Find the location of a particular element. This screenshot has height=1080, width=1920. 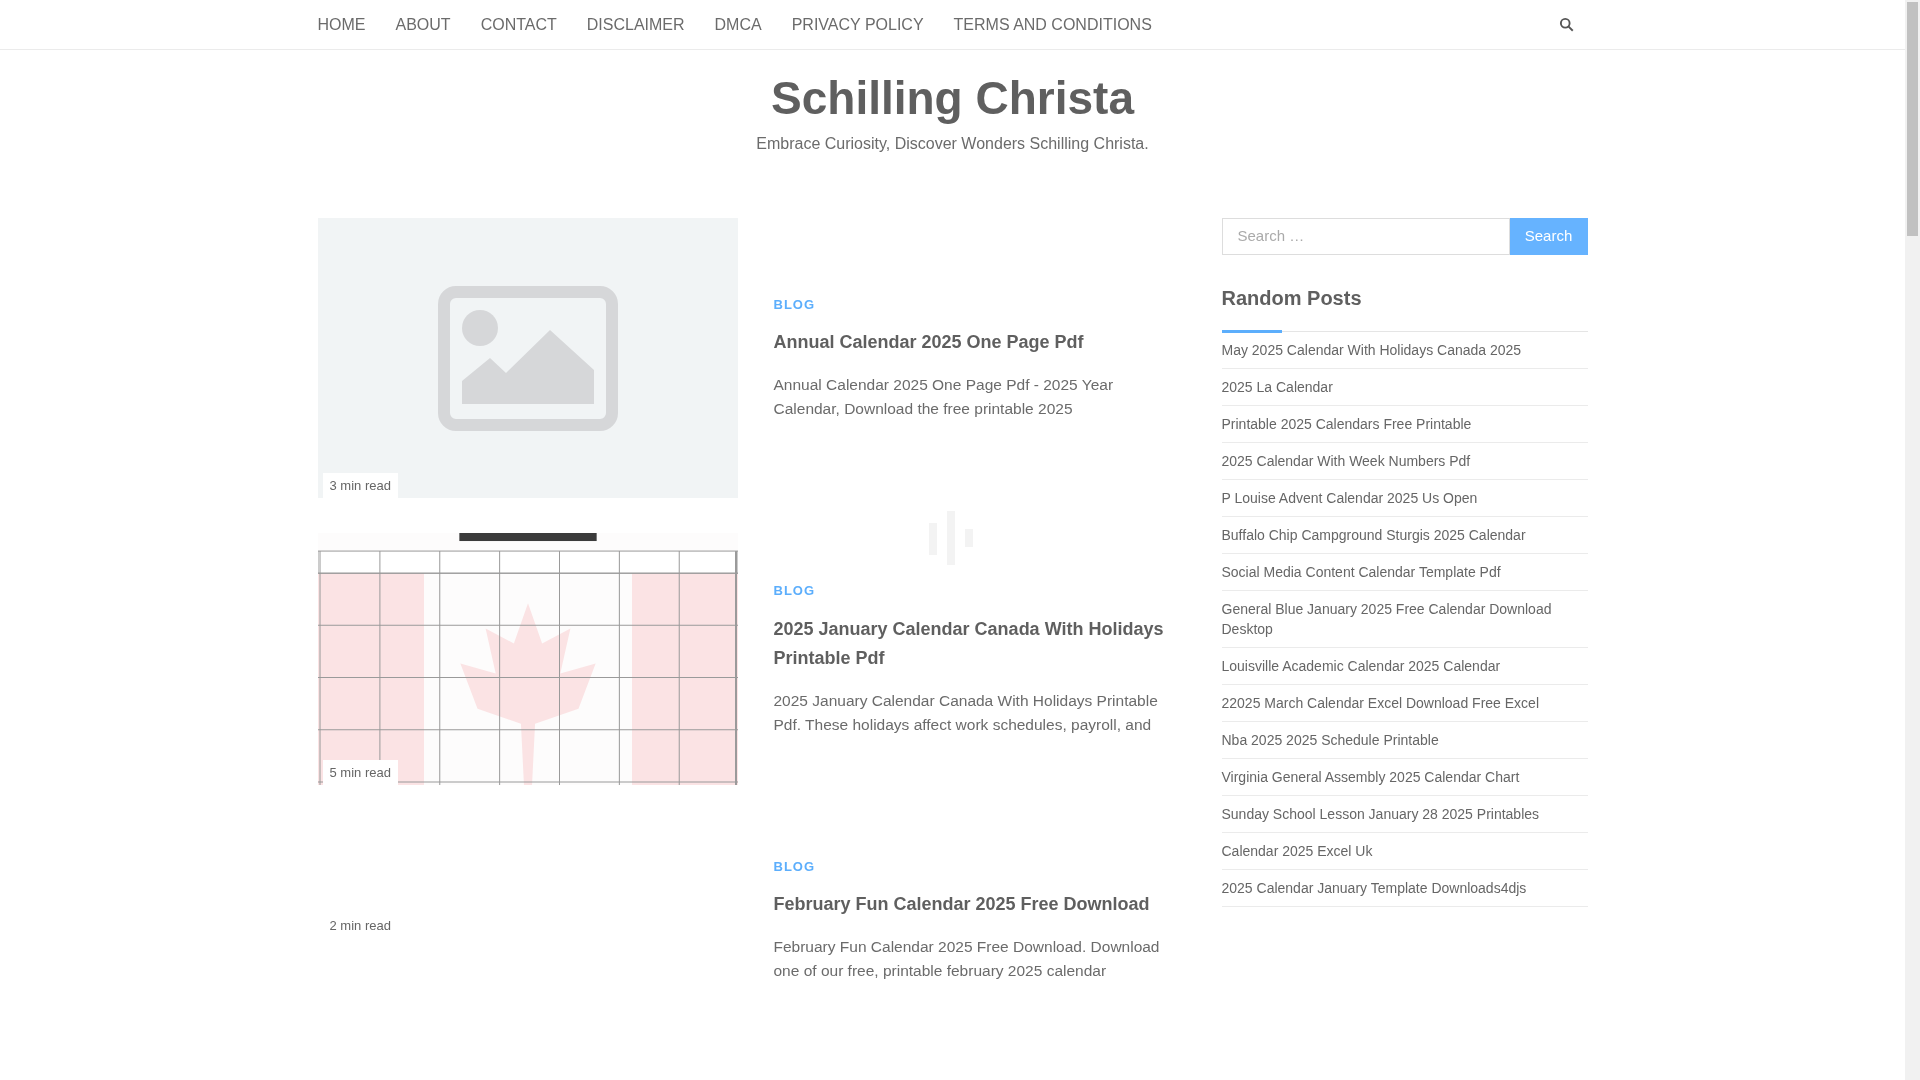

site-title: Schilling Christa is located at coordinates (952, 98).